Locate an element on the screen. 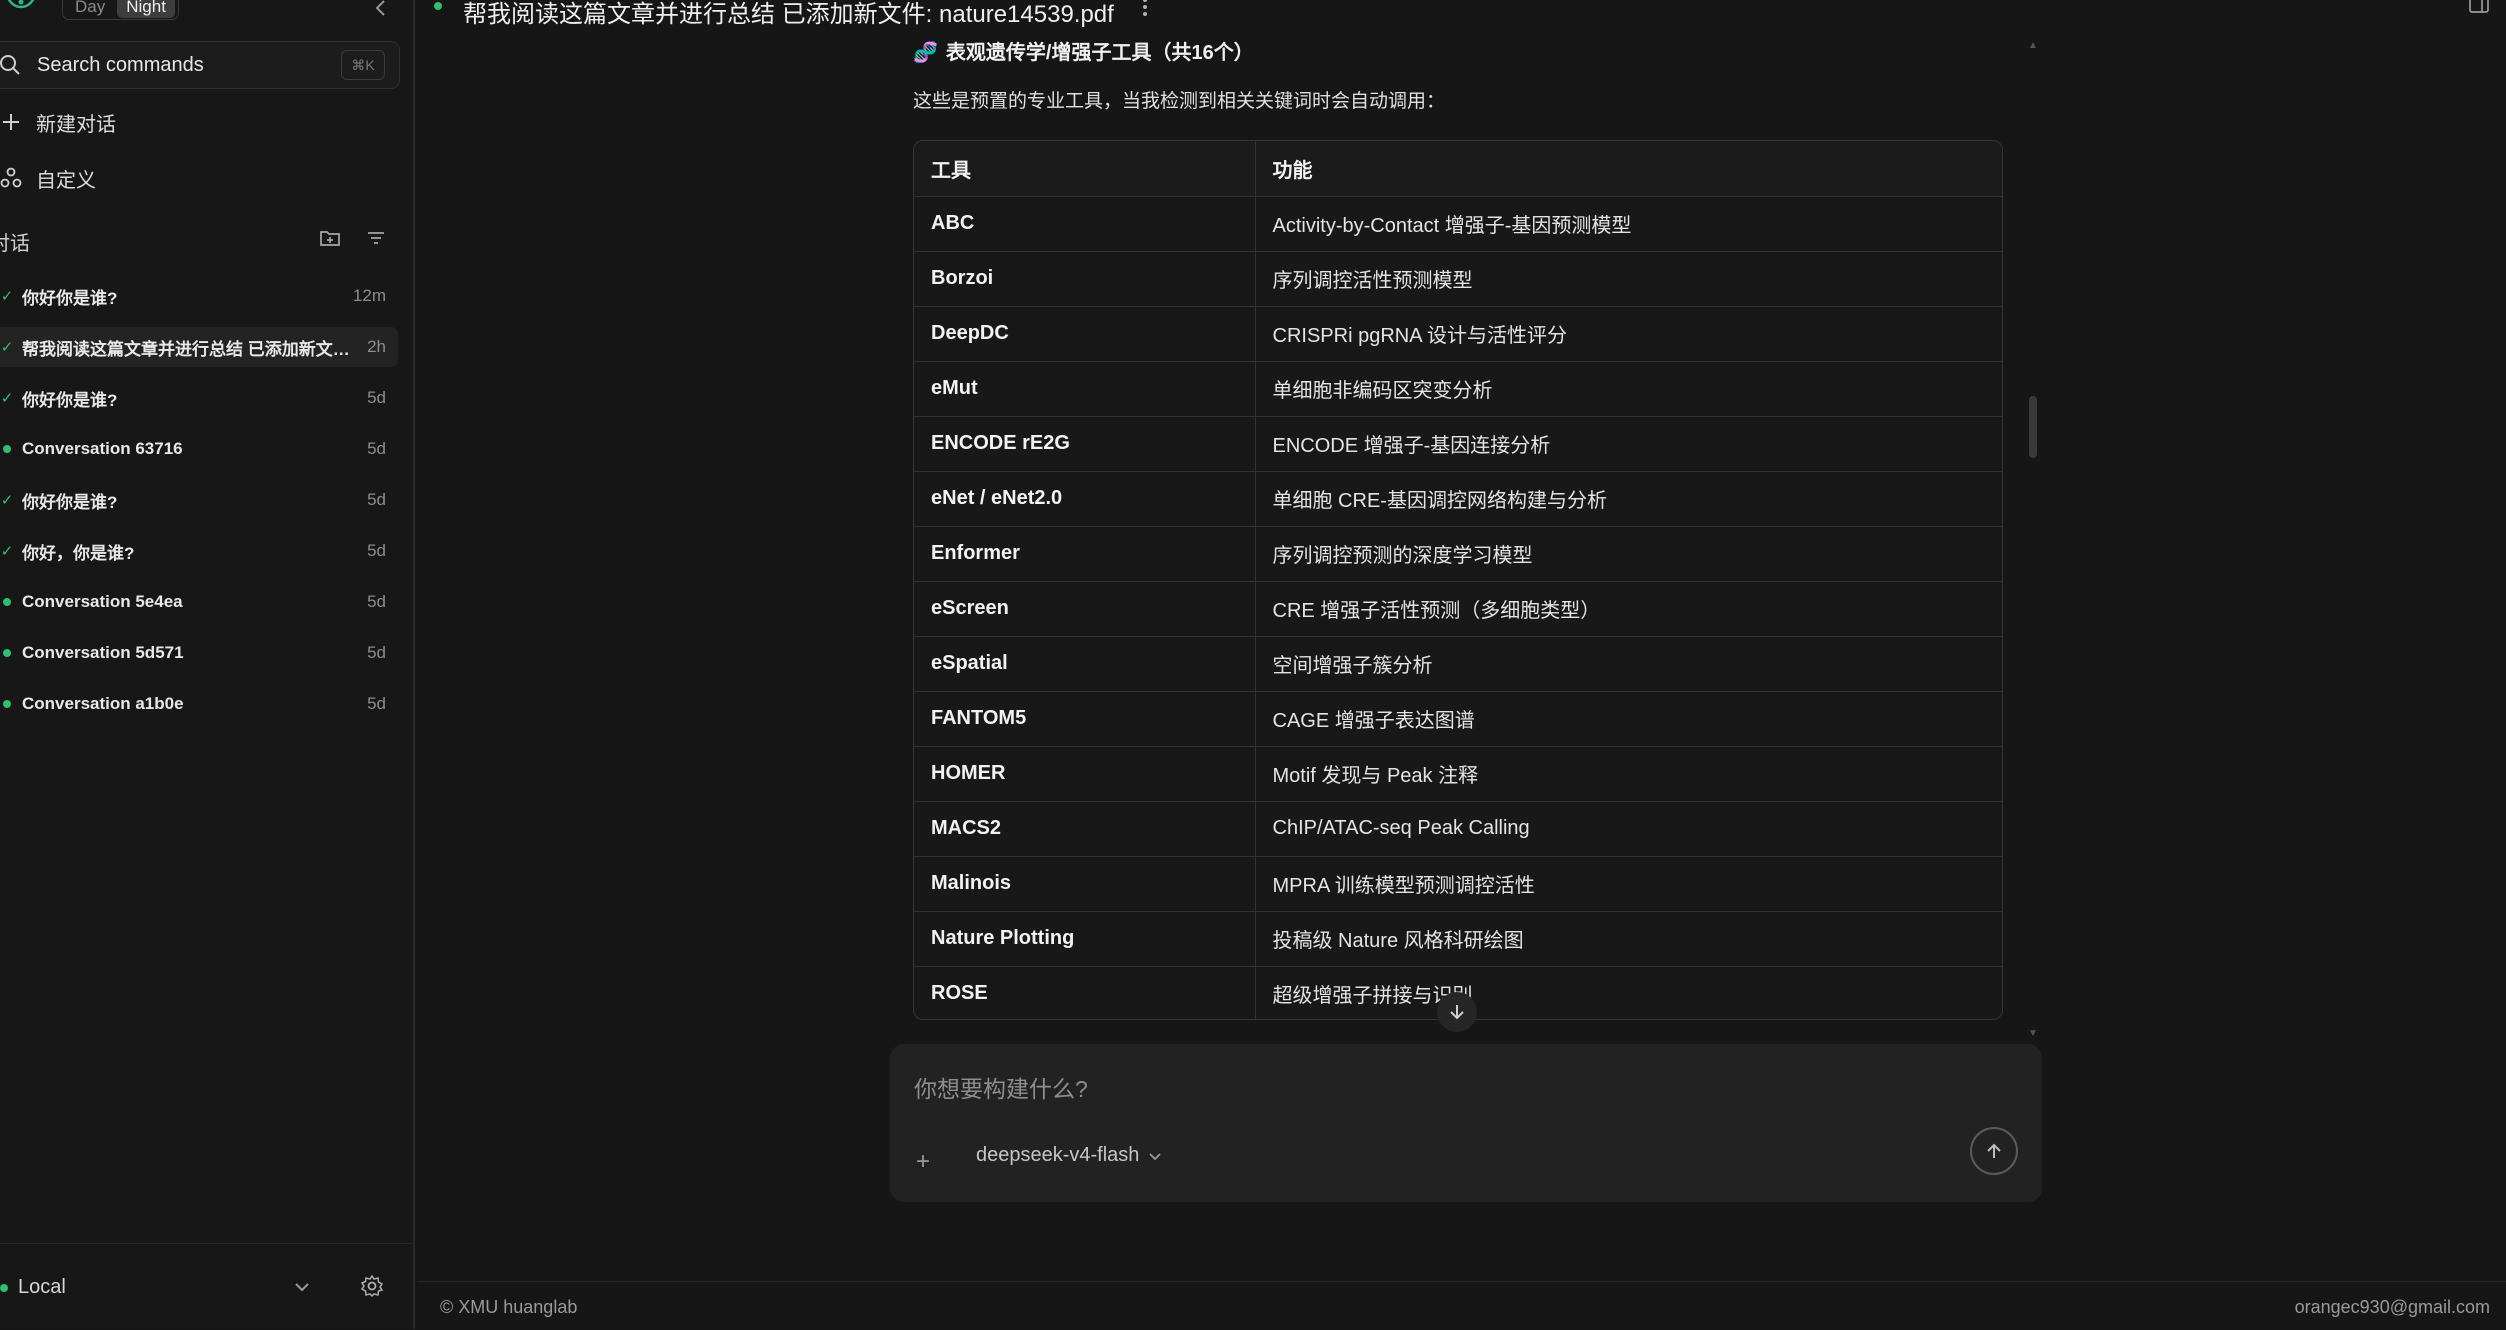 The width and height of the screenshot is (2506, 1330). tool-function-cell: Motif 发现与 Peak 注释 is located at coordinates (1628, 774).